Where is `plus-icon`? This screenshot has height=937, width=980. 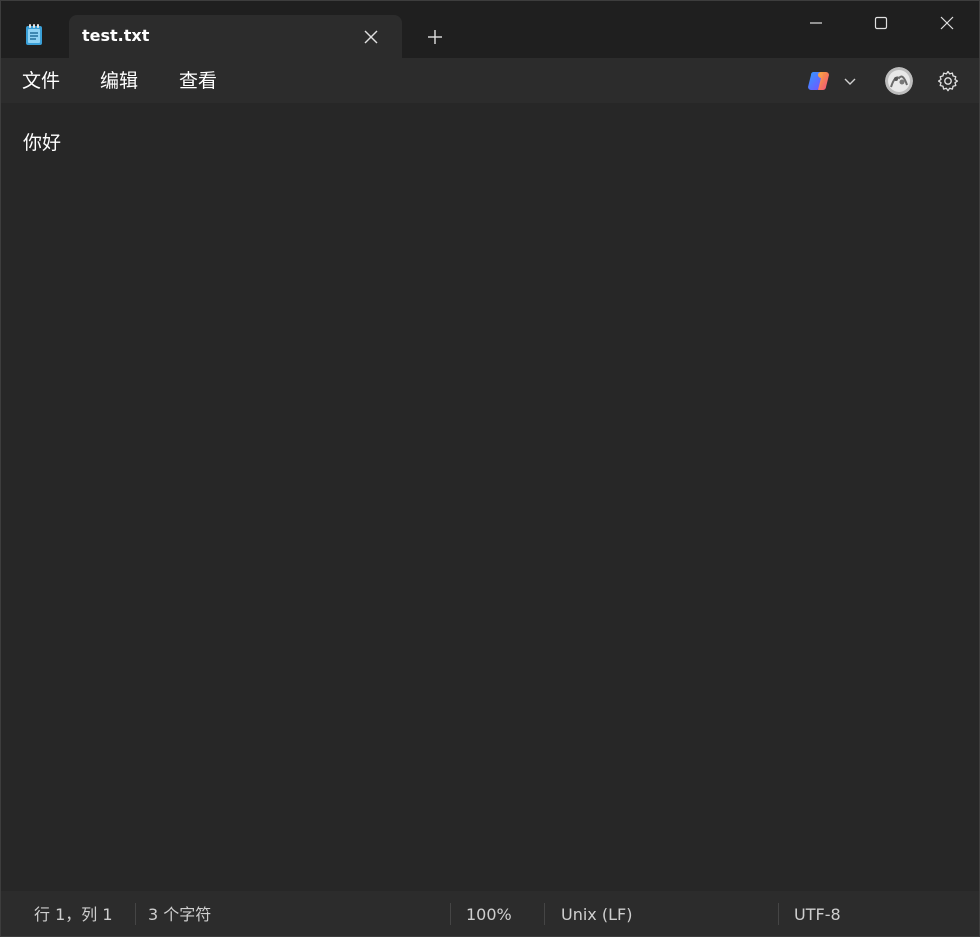
plus-icon is located at coordinates (435, 37).